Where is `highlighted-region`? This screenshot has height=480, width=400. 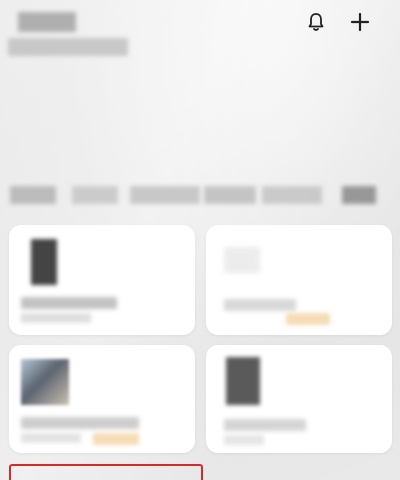 highlighted-region is located at coordinates (106, 472).